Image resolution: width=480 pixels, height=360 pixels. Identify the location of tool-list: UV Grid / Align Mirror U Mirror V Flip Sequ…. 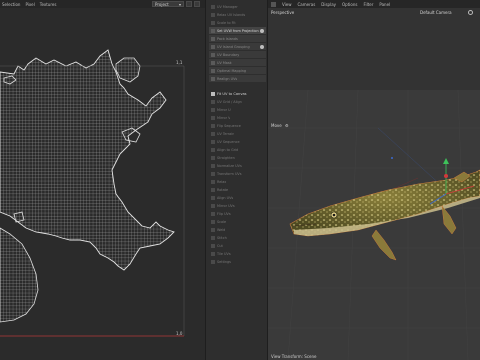
(237, 181).